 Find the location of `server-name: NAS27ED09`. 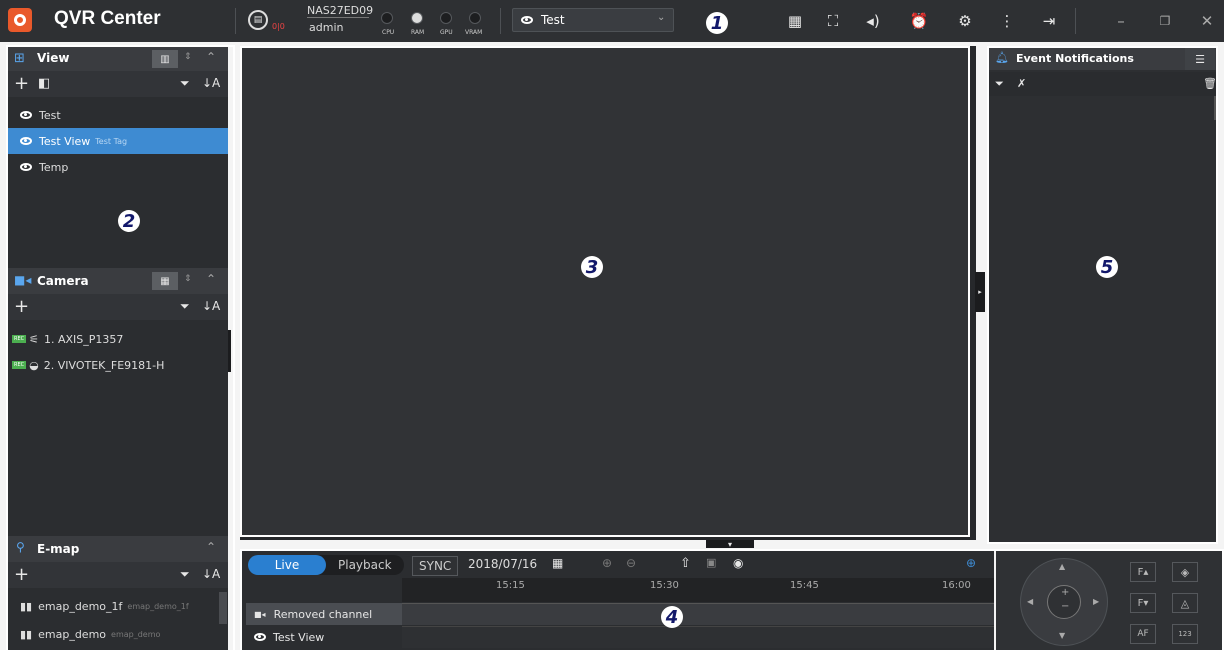

server-name: NAS27ED09 is located at coordinates (340, 11).